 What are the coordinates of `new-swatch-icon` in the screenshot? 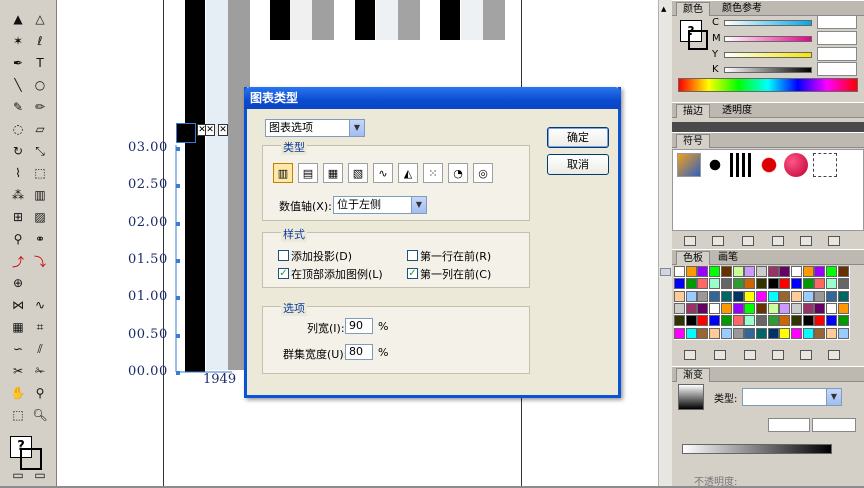 It's located at (806, 355).